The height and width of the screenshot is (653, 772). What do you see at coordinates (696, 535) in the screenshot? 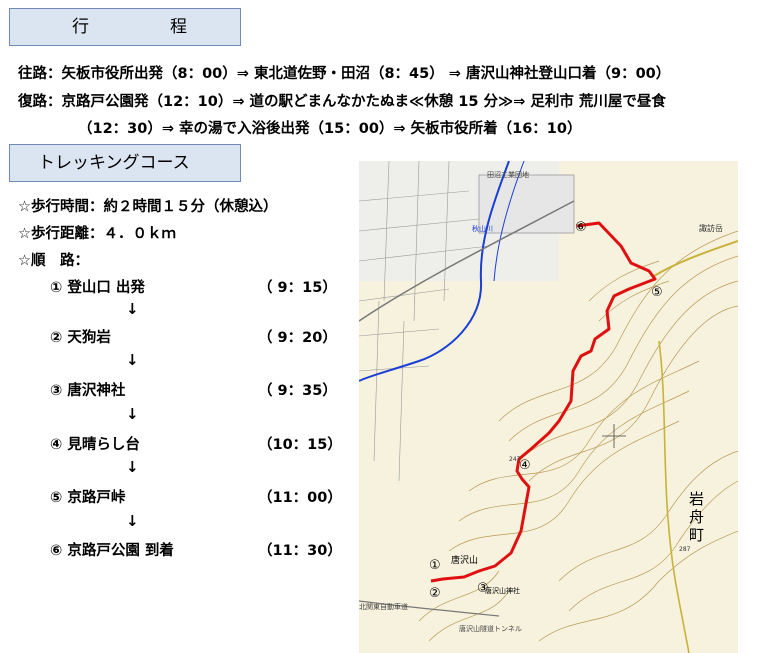
I see `town-char-3: 町` at bounding box center [696, 535].